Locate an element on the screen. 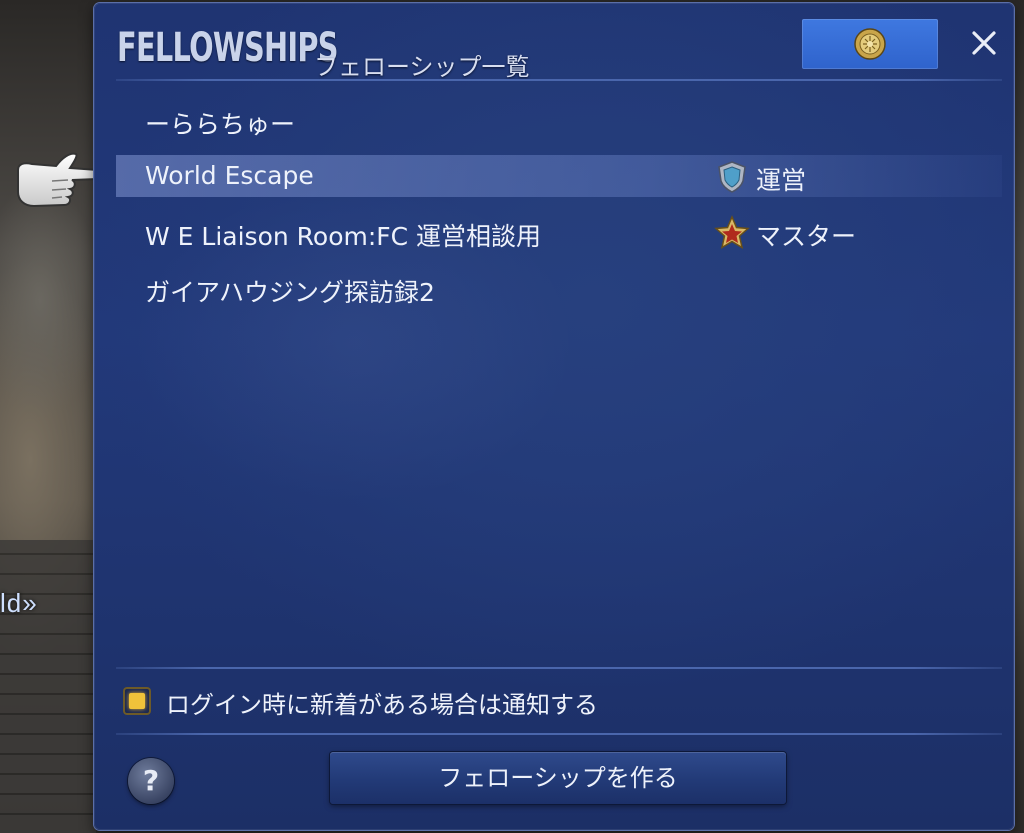 The image size is (1024, 833). fellowship-name: ガイアハウジング探訪録2 is located at coordinates (290, 292).